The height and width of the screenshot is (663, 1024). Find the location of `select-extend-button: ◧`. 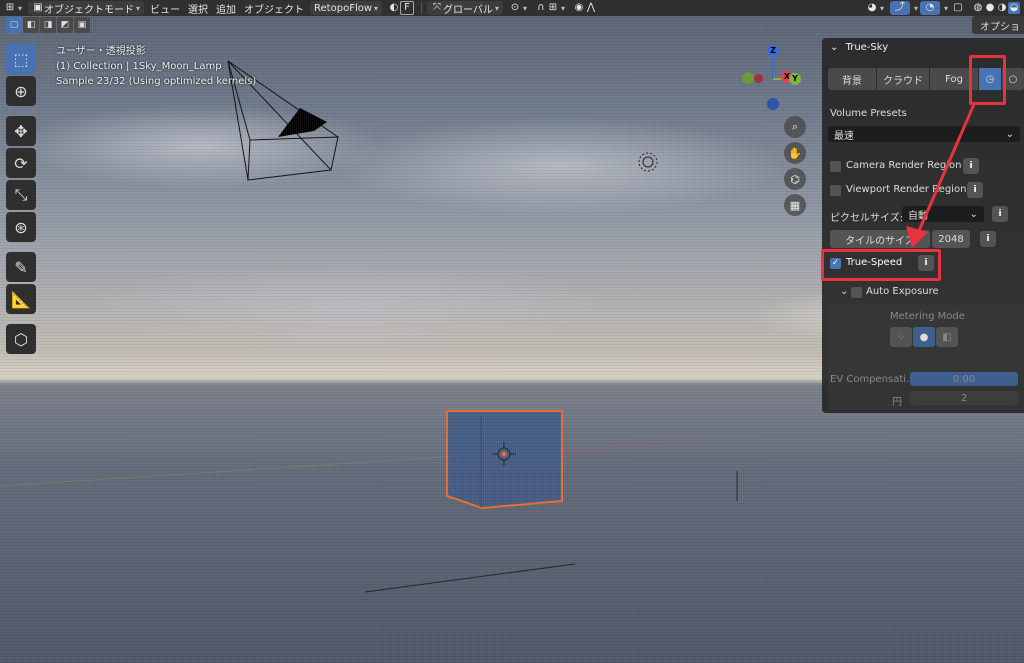

select-extend-button: ◧ is located at coordinates (31, 25).